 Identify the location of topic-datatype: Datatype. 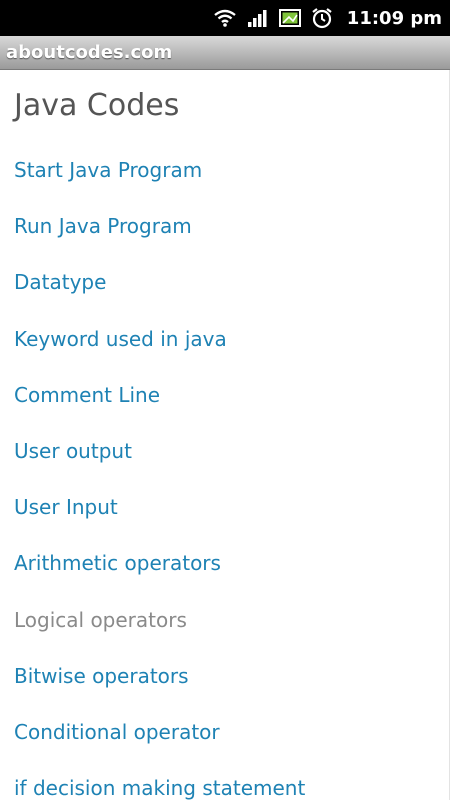
(159, 298).